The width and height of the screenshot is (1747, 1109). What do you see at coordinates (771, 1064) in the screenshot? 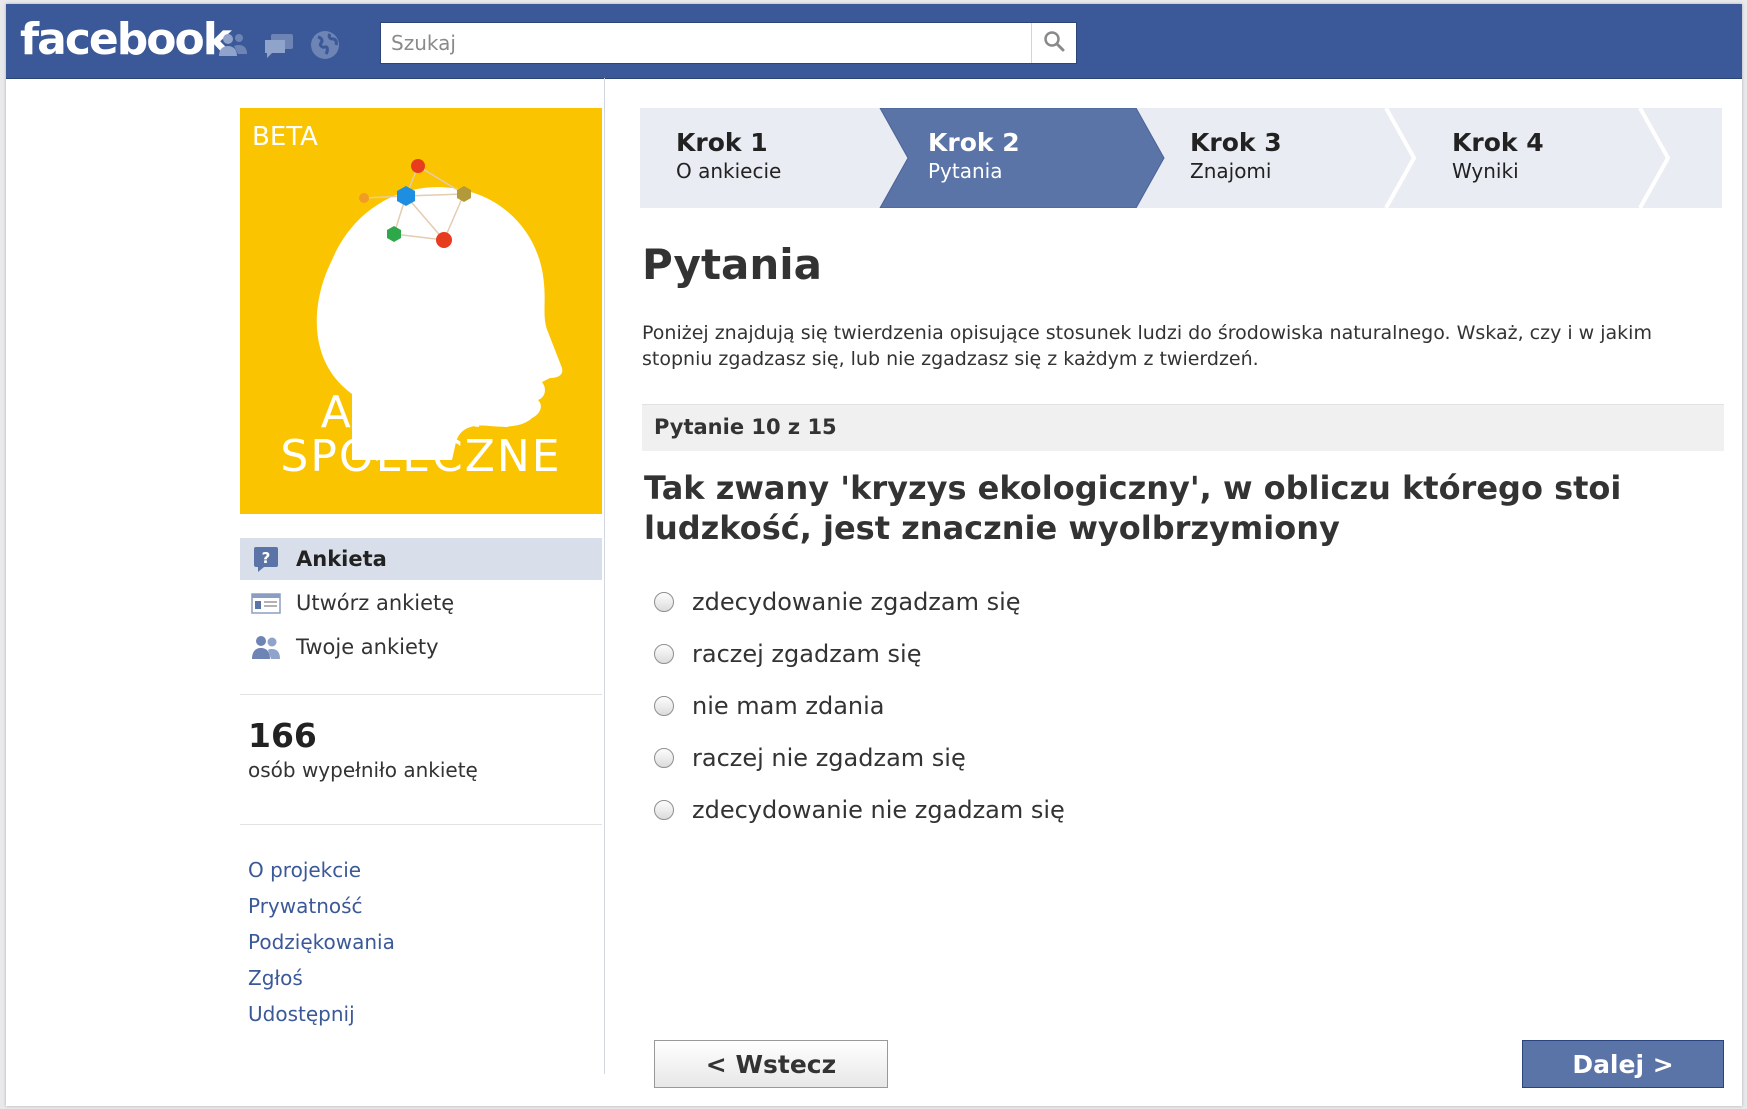
I see `back-button: < Wstecz` at bounding box center [771, 1064].